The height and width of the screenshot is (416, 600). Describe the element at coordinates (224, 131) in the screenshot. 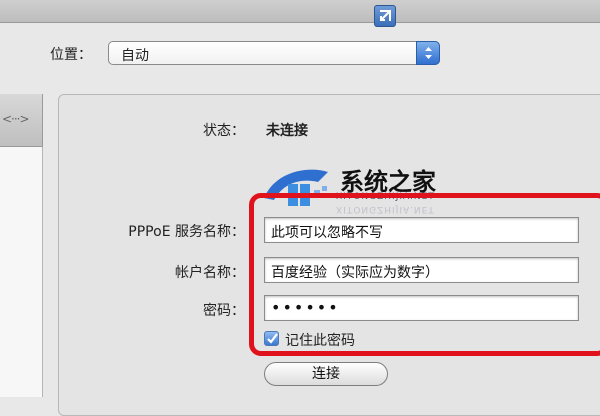

I see `status-label: 状态：` at that location.